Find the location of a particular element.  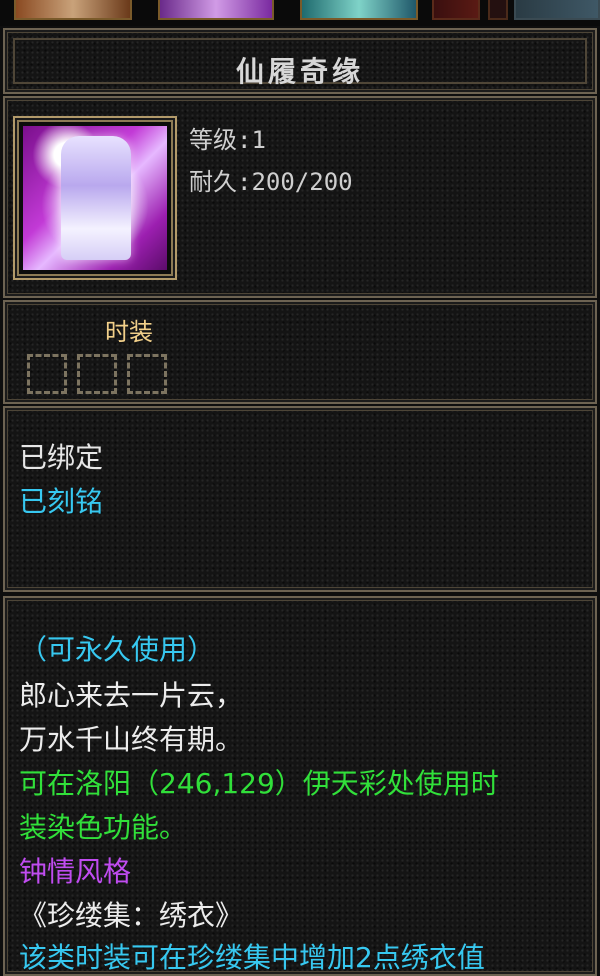

engraved-status: 已刻铭 is located at coordinates (61, 501).